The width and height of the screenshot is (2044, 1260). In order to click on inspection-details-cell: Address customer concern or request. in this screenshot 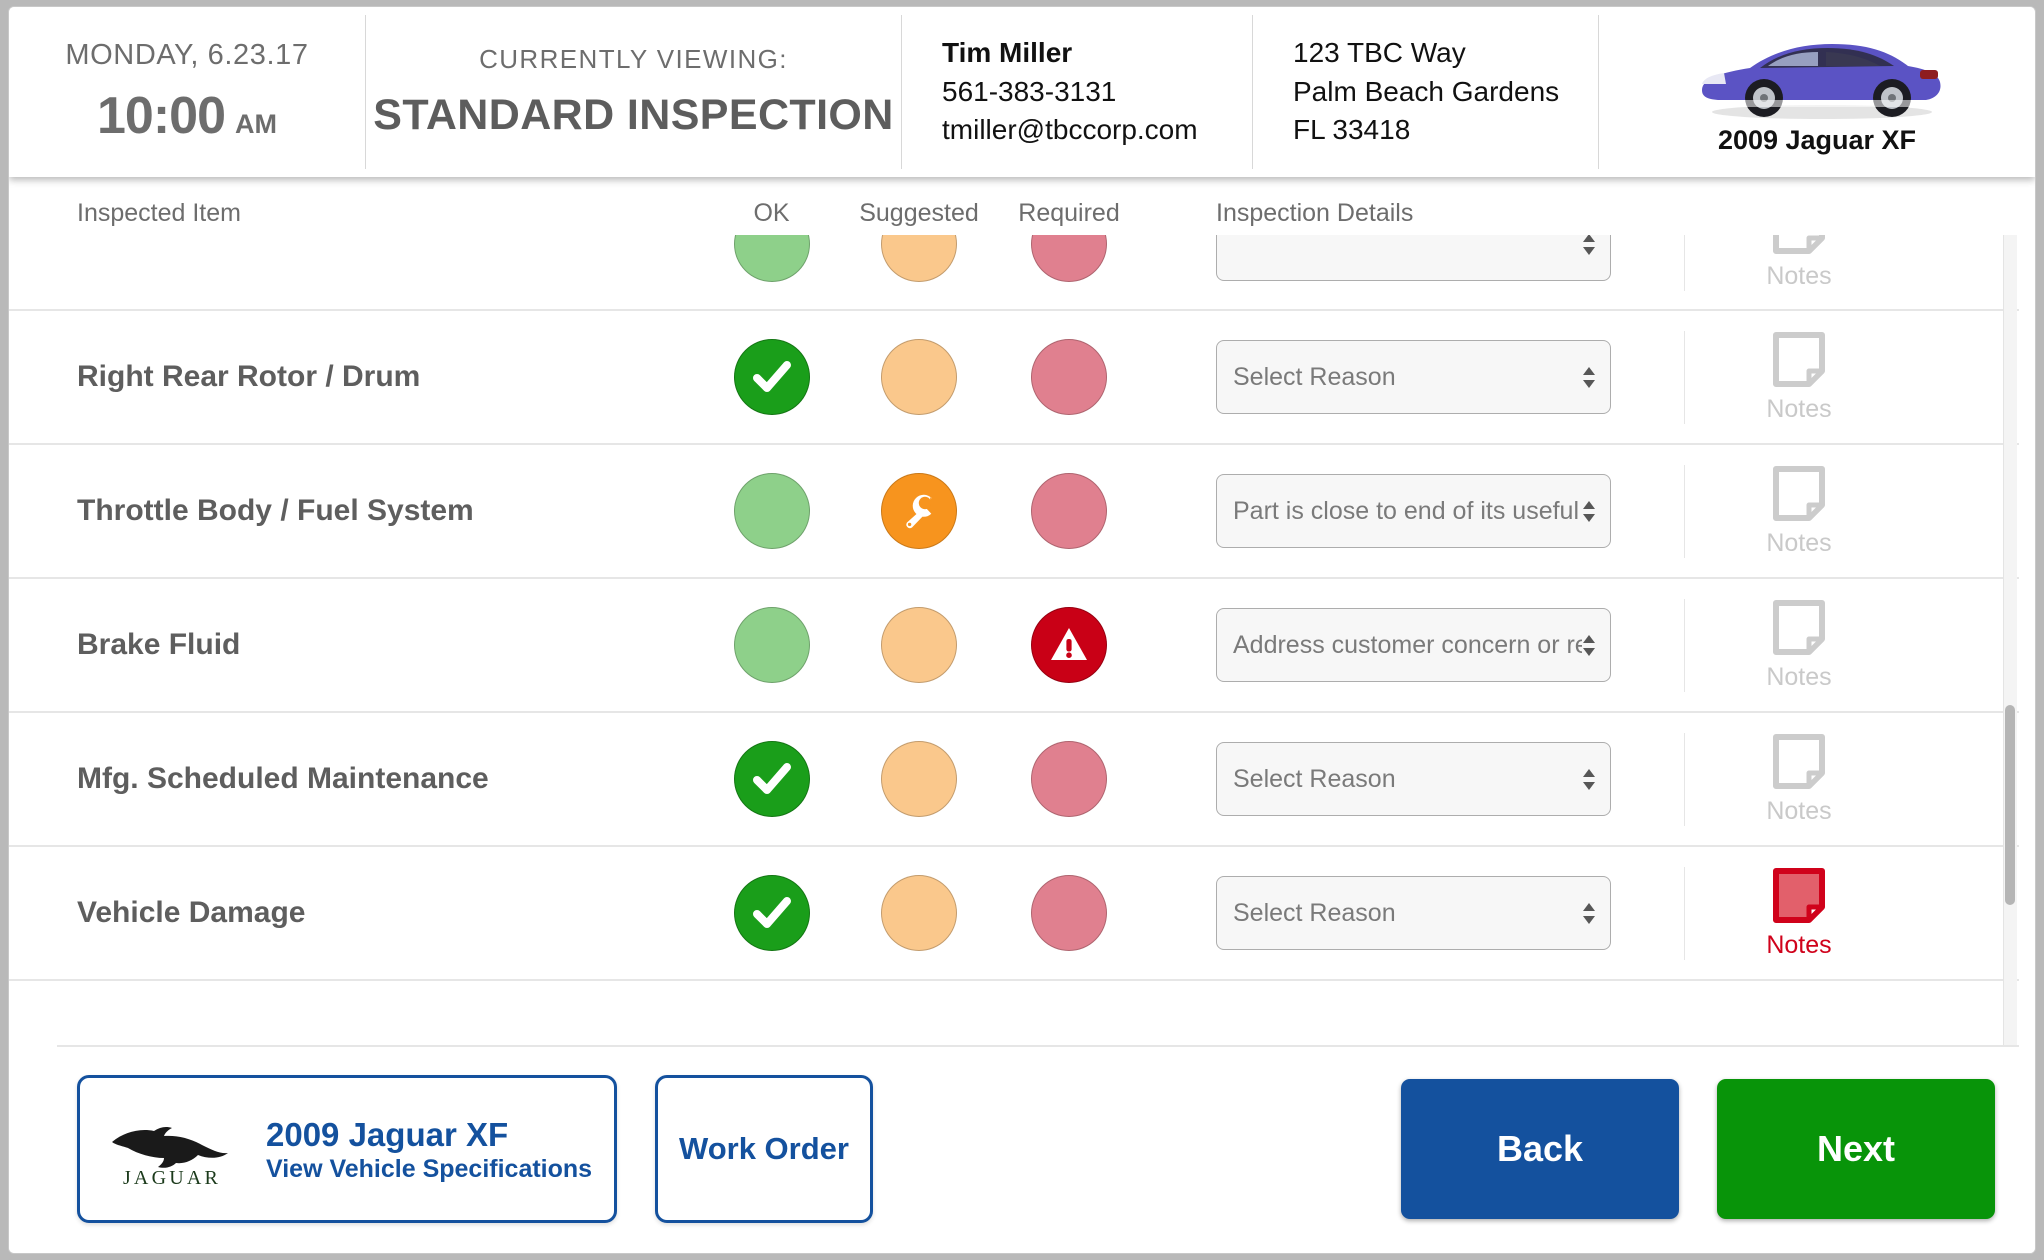, I will do `click(1414, 645)`.